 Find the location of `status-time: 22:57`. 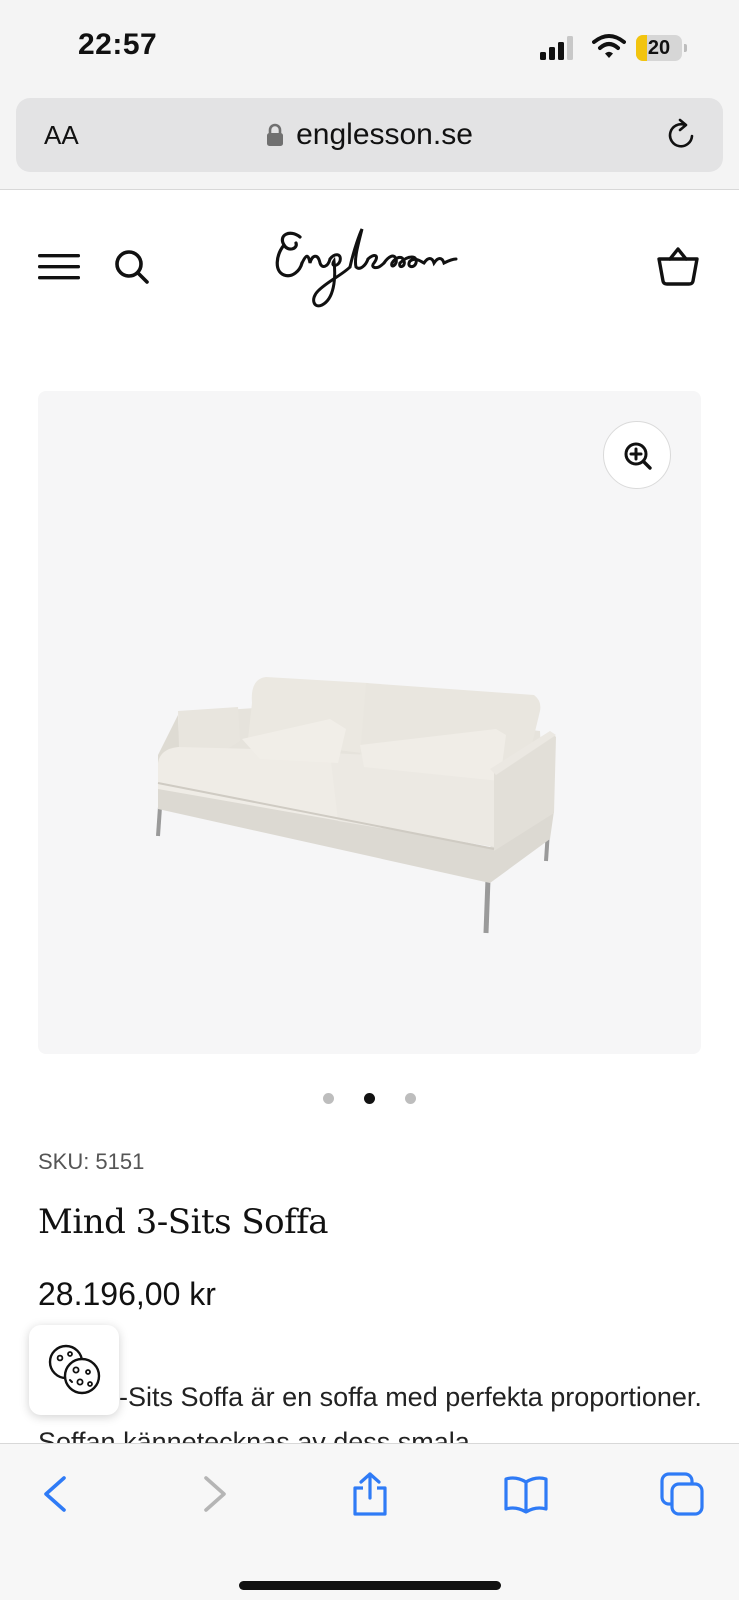

status-time: 22:57 is located at coordinates (118, 44).